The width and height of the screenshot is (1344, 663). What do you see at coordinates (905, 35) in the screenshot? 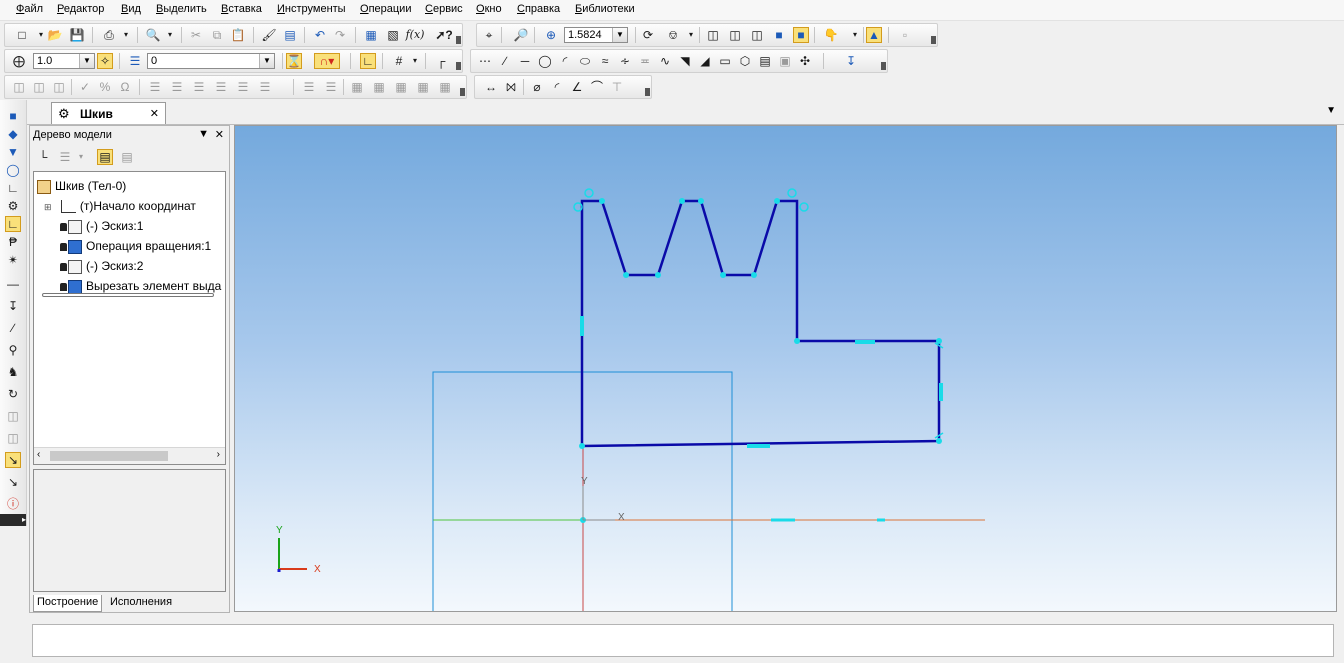
I see `section-view-icon: ▫` at bounding box center [905, 35].